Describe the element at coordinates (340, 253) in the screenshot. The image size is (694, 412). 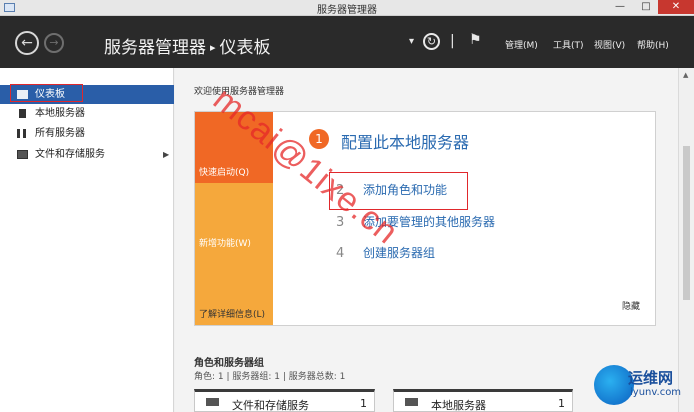
I see `step-number: 4` at that location.